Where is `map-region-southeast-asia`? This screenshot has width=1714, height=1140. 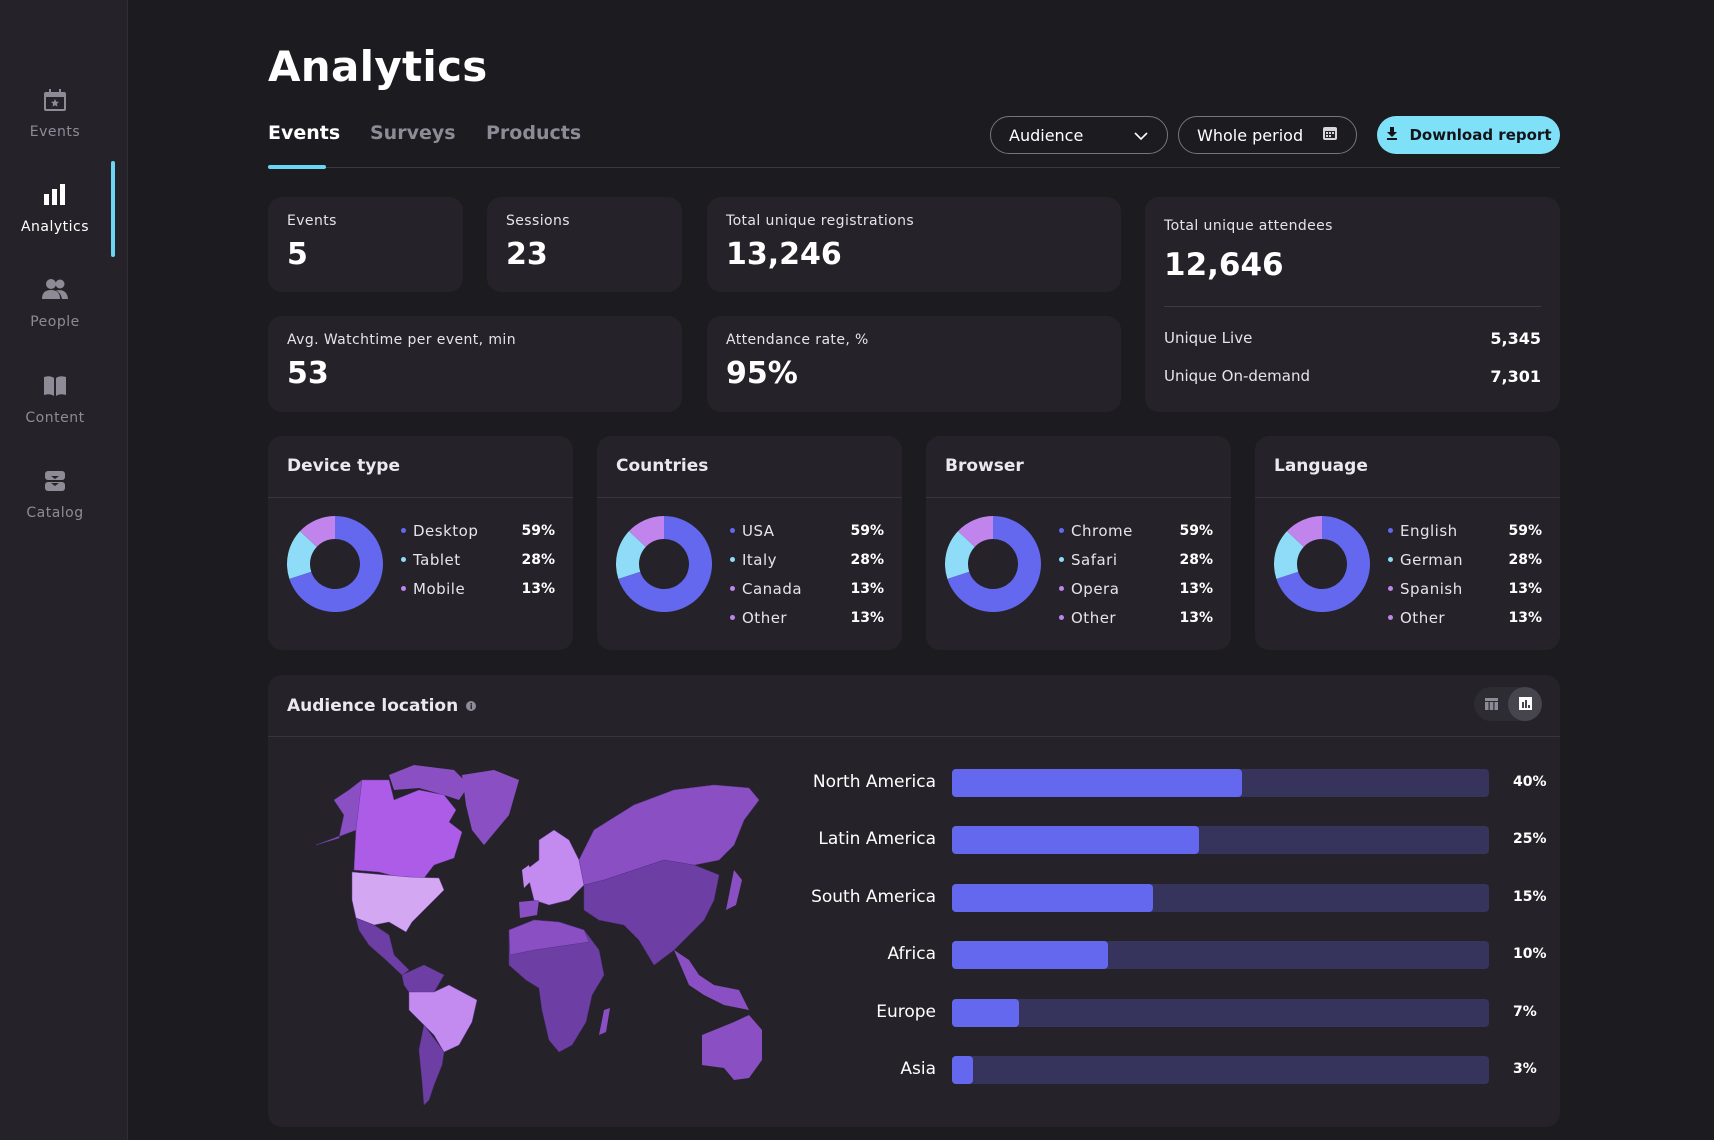 map-region-southeast-asia is located at coordinates (711, 980).